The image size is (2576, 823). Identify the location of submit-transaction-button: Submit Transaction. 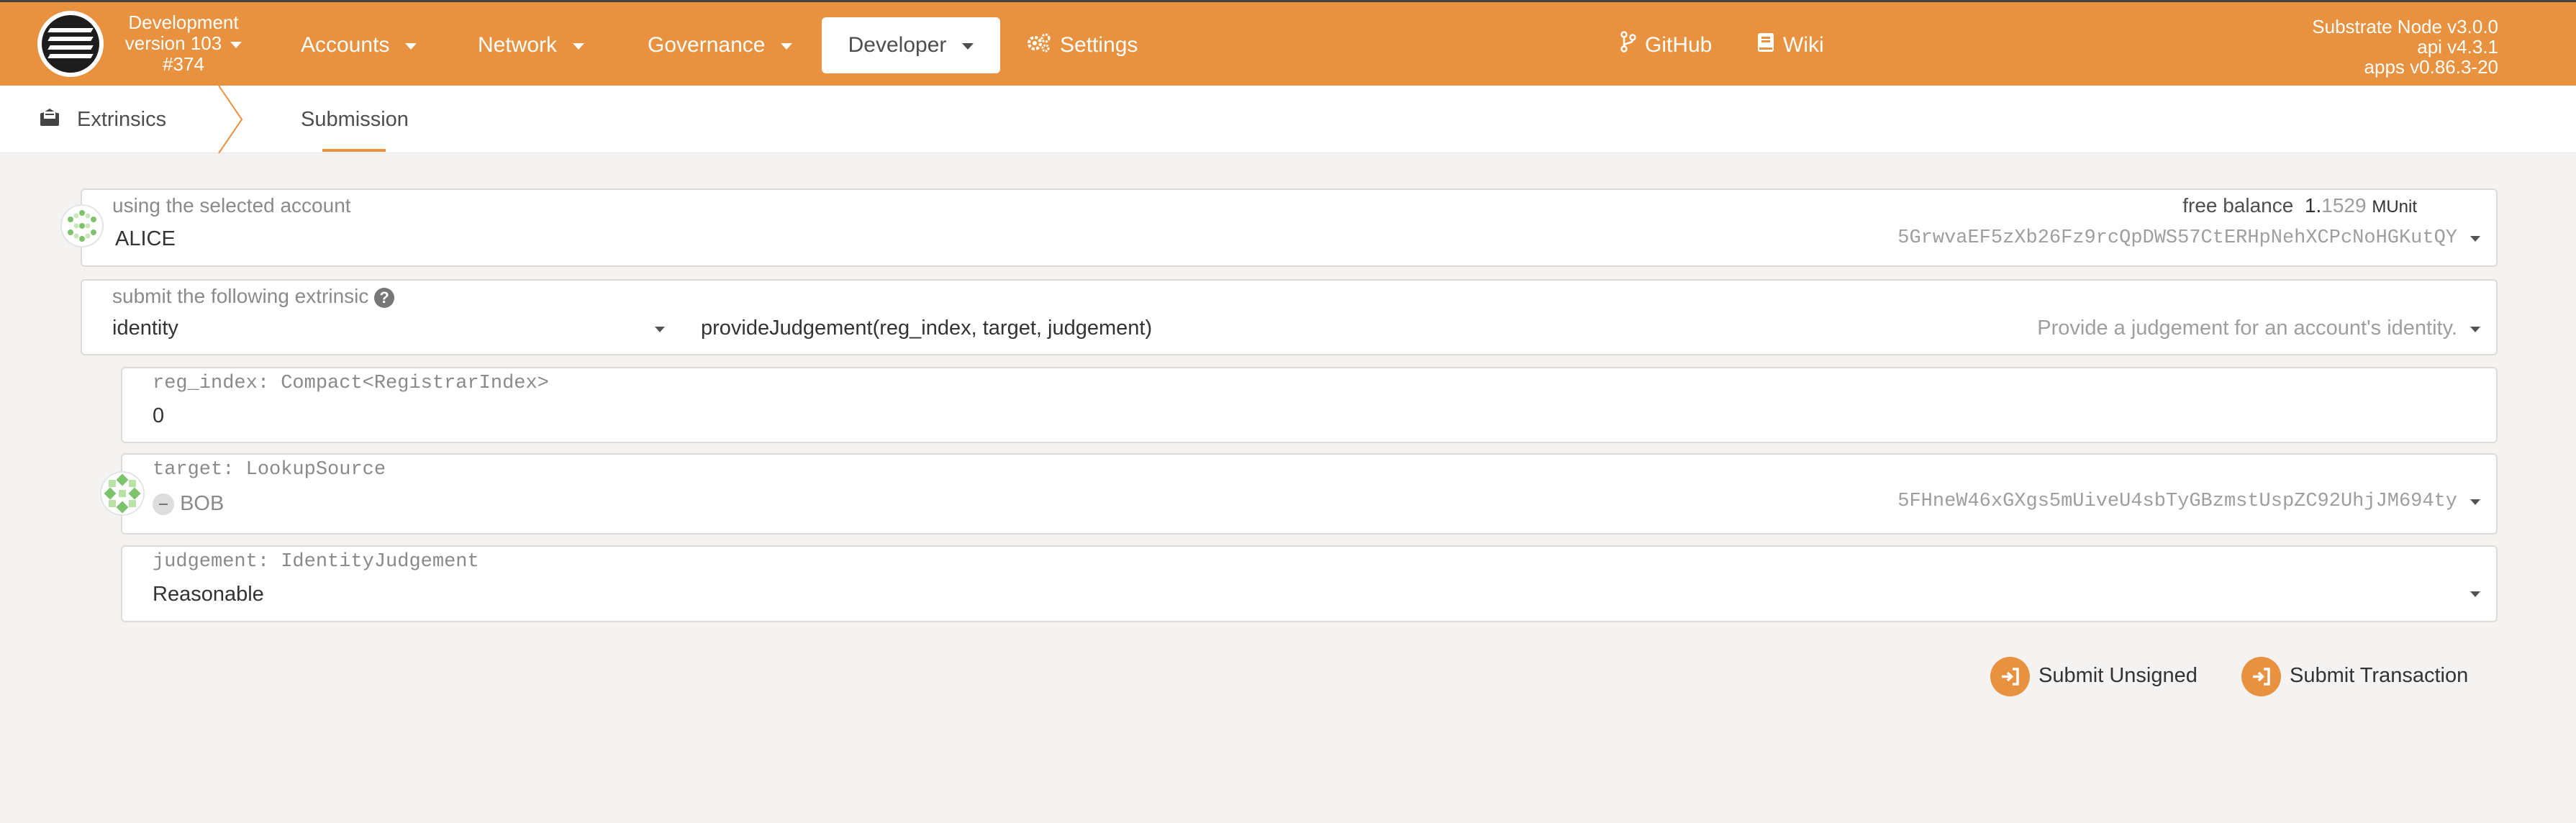
(2354, 675).